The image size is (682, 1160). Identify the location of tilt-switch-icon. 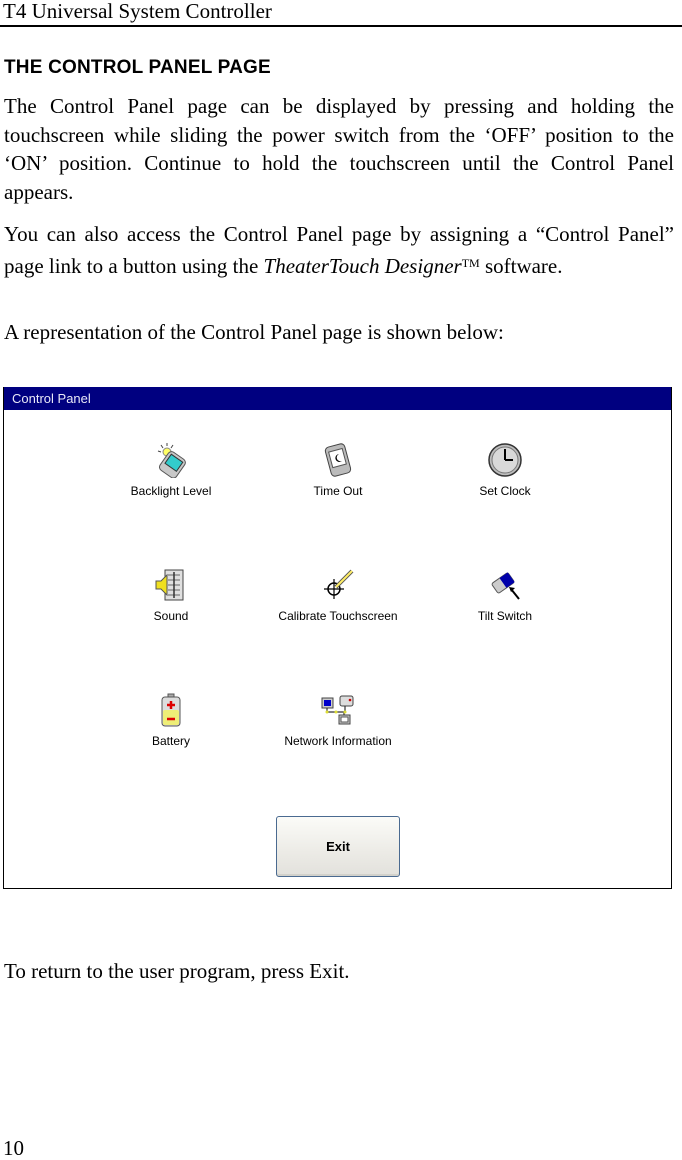
(505, 586).